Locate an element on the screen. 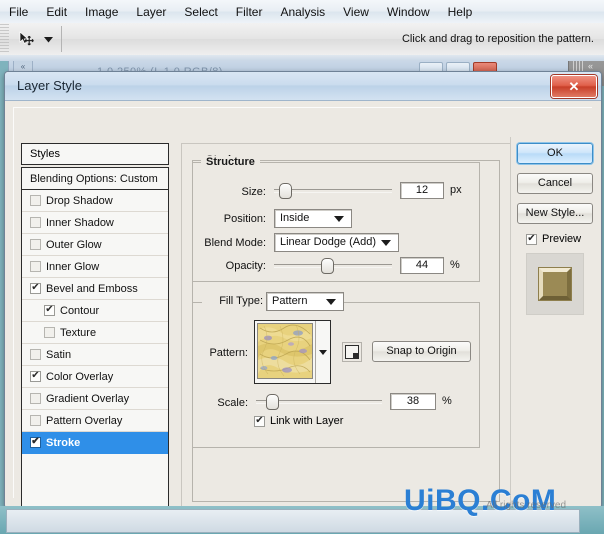 The width and height of the screenshot is (604, 534). styles-item-label: Inner Glow is located at coordinates (73, 266).